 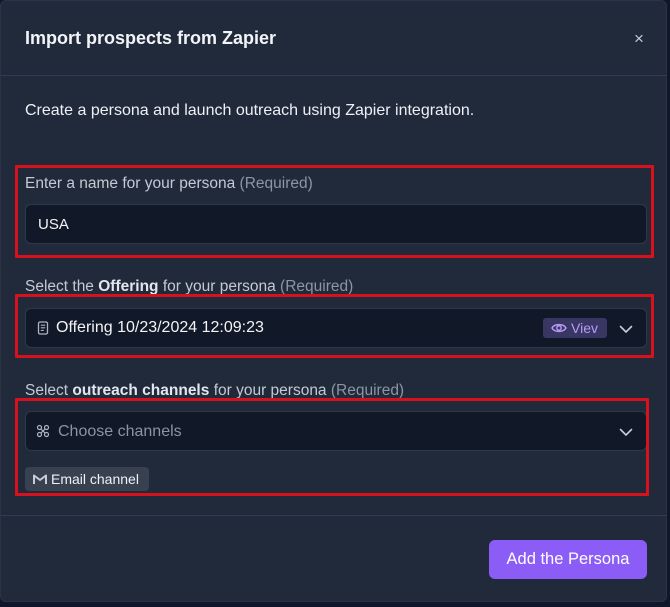 I want to click on modal-title: Import prospects from Zapier, so click(x=151, y=38).